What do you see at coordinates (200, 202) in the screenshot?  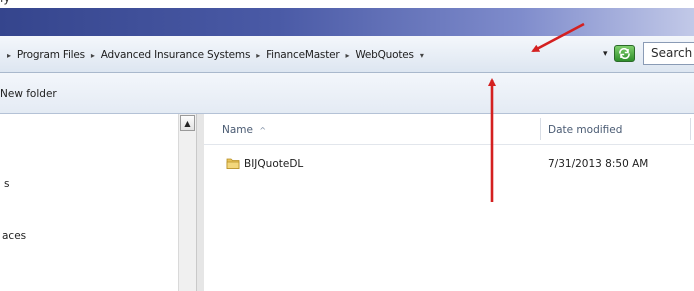 I see `pane-divider` at bounding box center [200, 202].